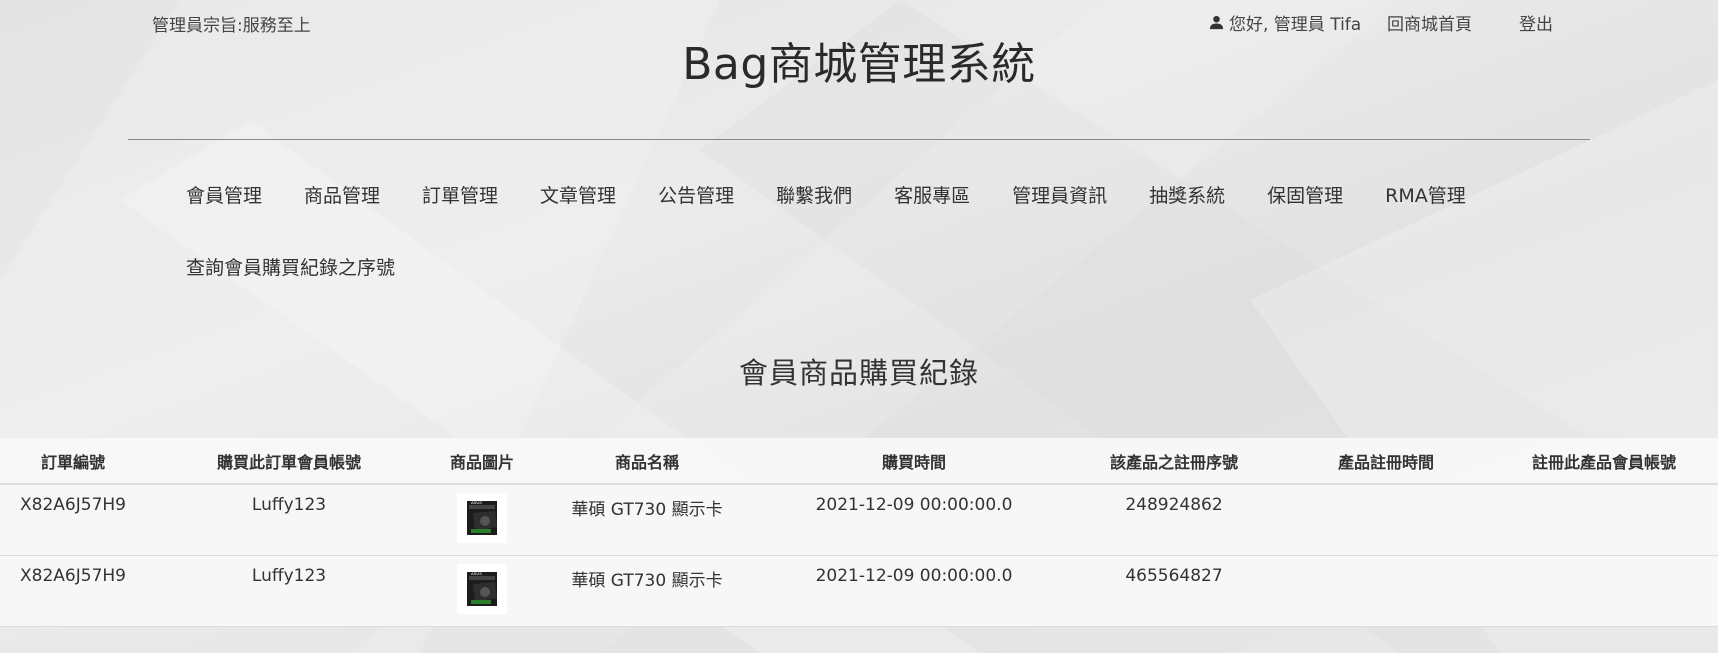  I want to click on nav-item-customer-service: 客服專區, so click(932, 194).